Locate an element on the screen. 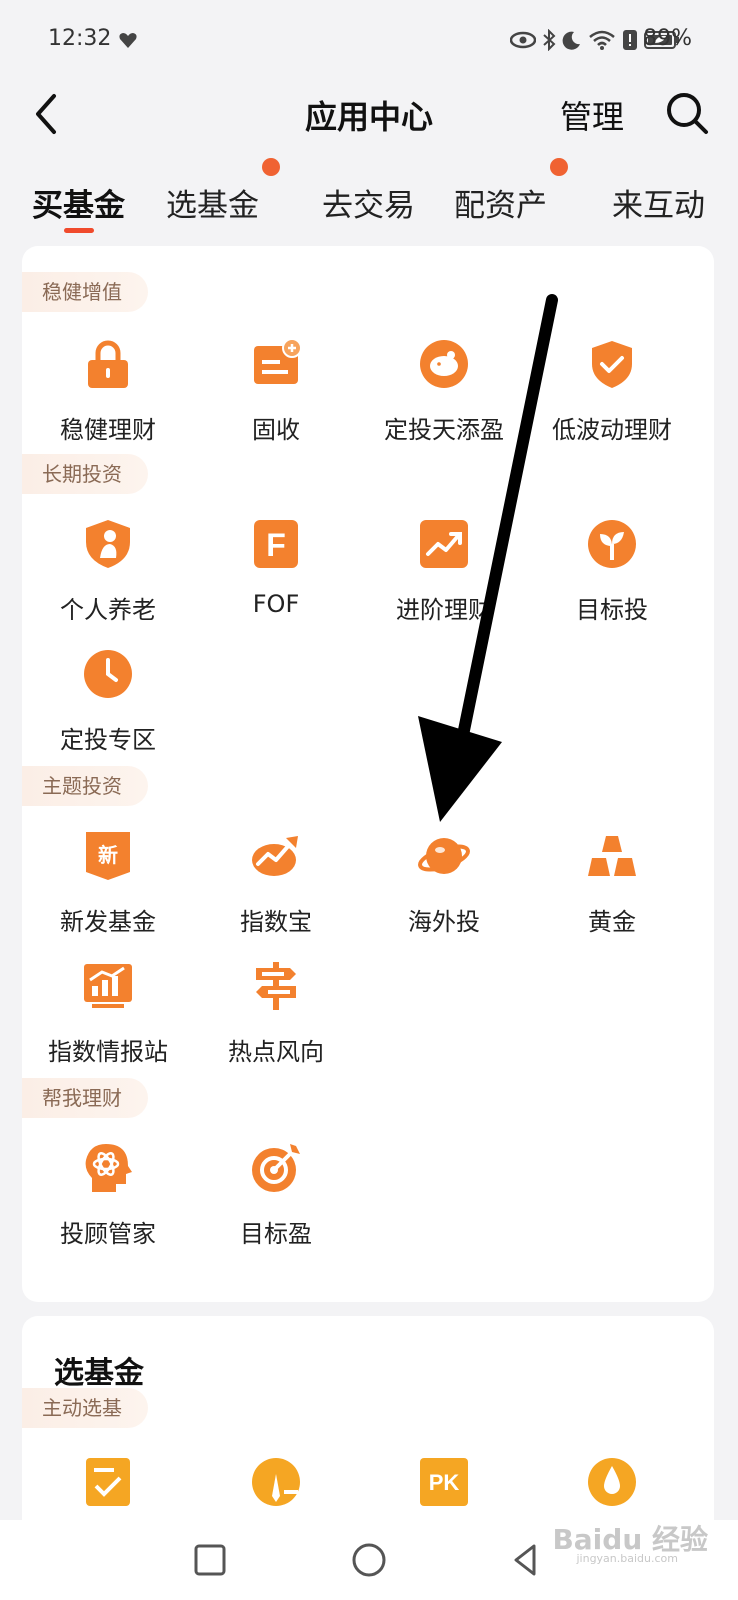  checklist-icon is located at coordinates (108, 1482).